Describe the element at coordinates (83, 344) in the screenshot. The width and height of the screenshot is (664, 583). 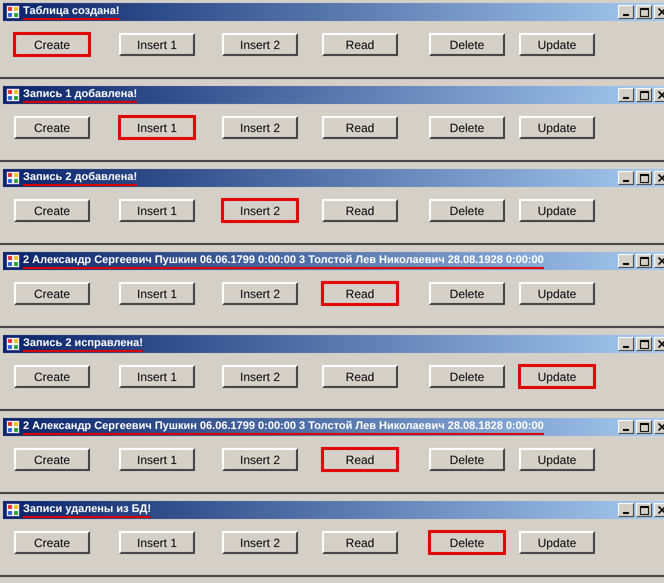
I see `window-title: Запись 2 исправлена!` at that location.